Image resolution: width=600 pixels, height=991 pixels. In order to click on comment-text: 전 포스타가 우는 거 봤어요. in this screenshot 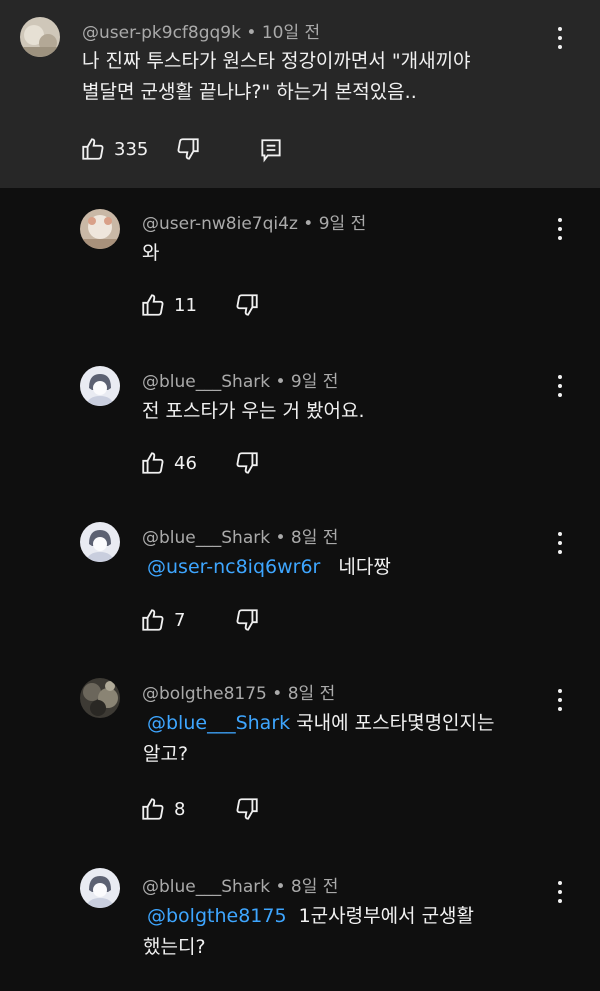, I will do `click(253, 411)`.